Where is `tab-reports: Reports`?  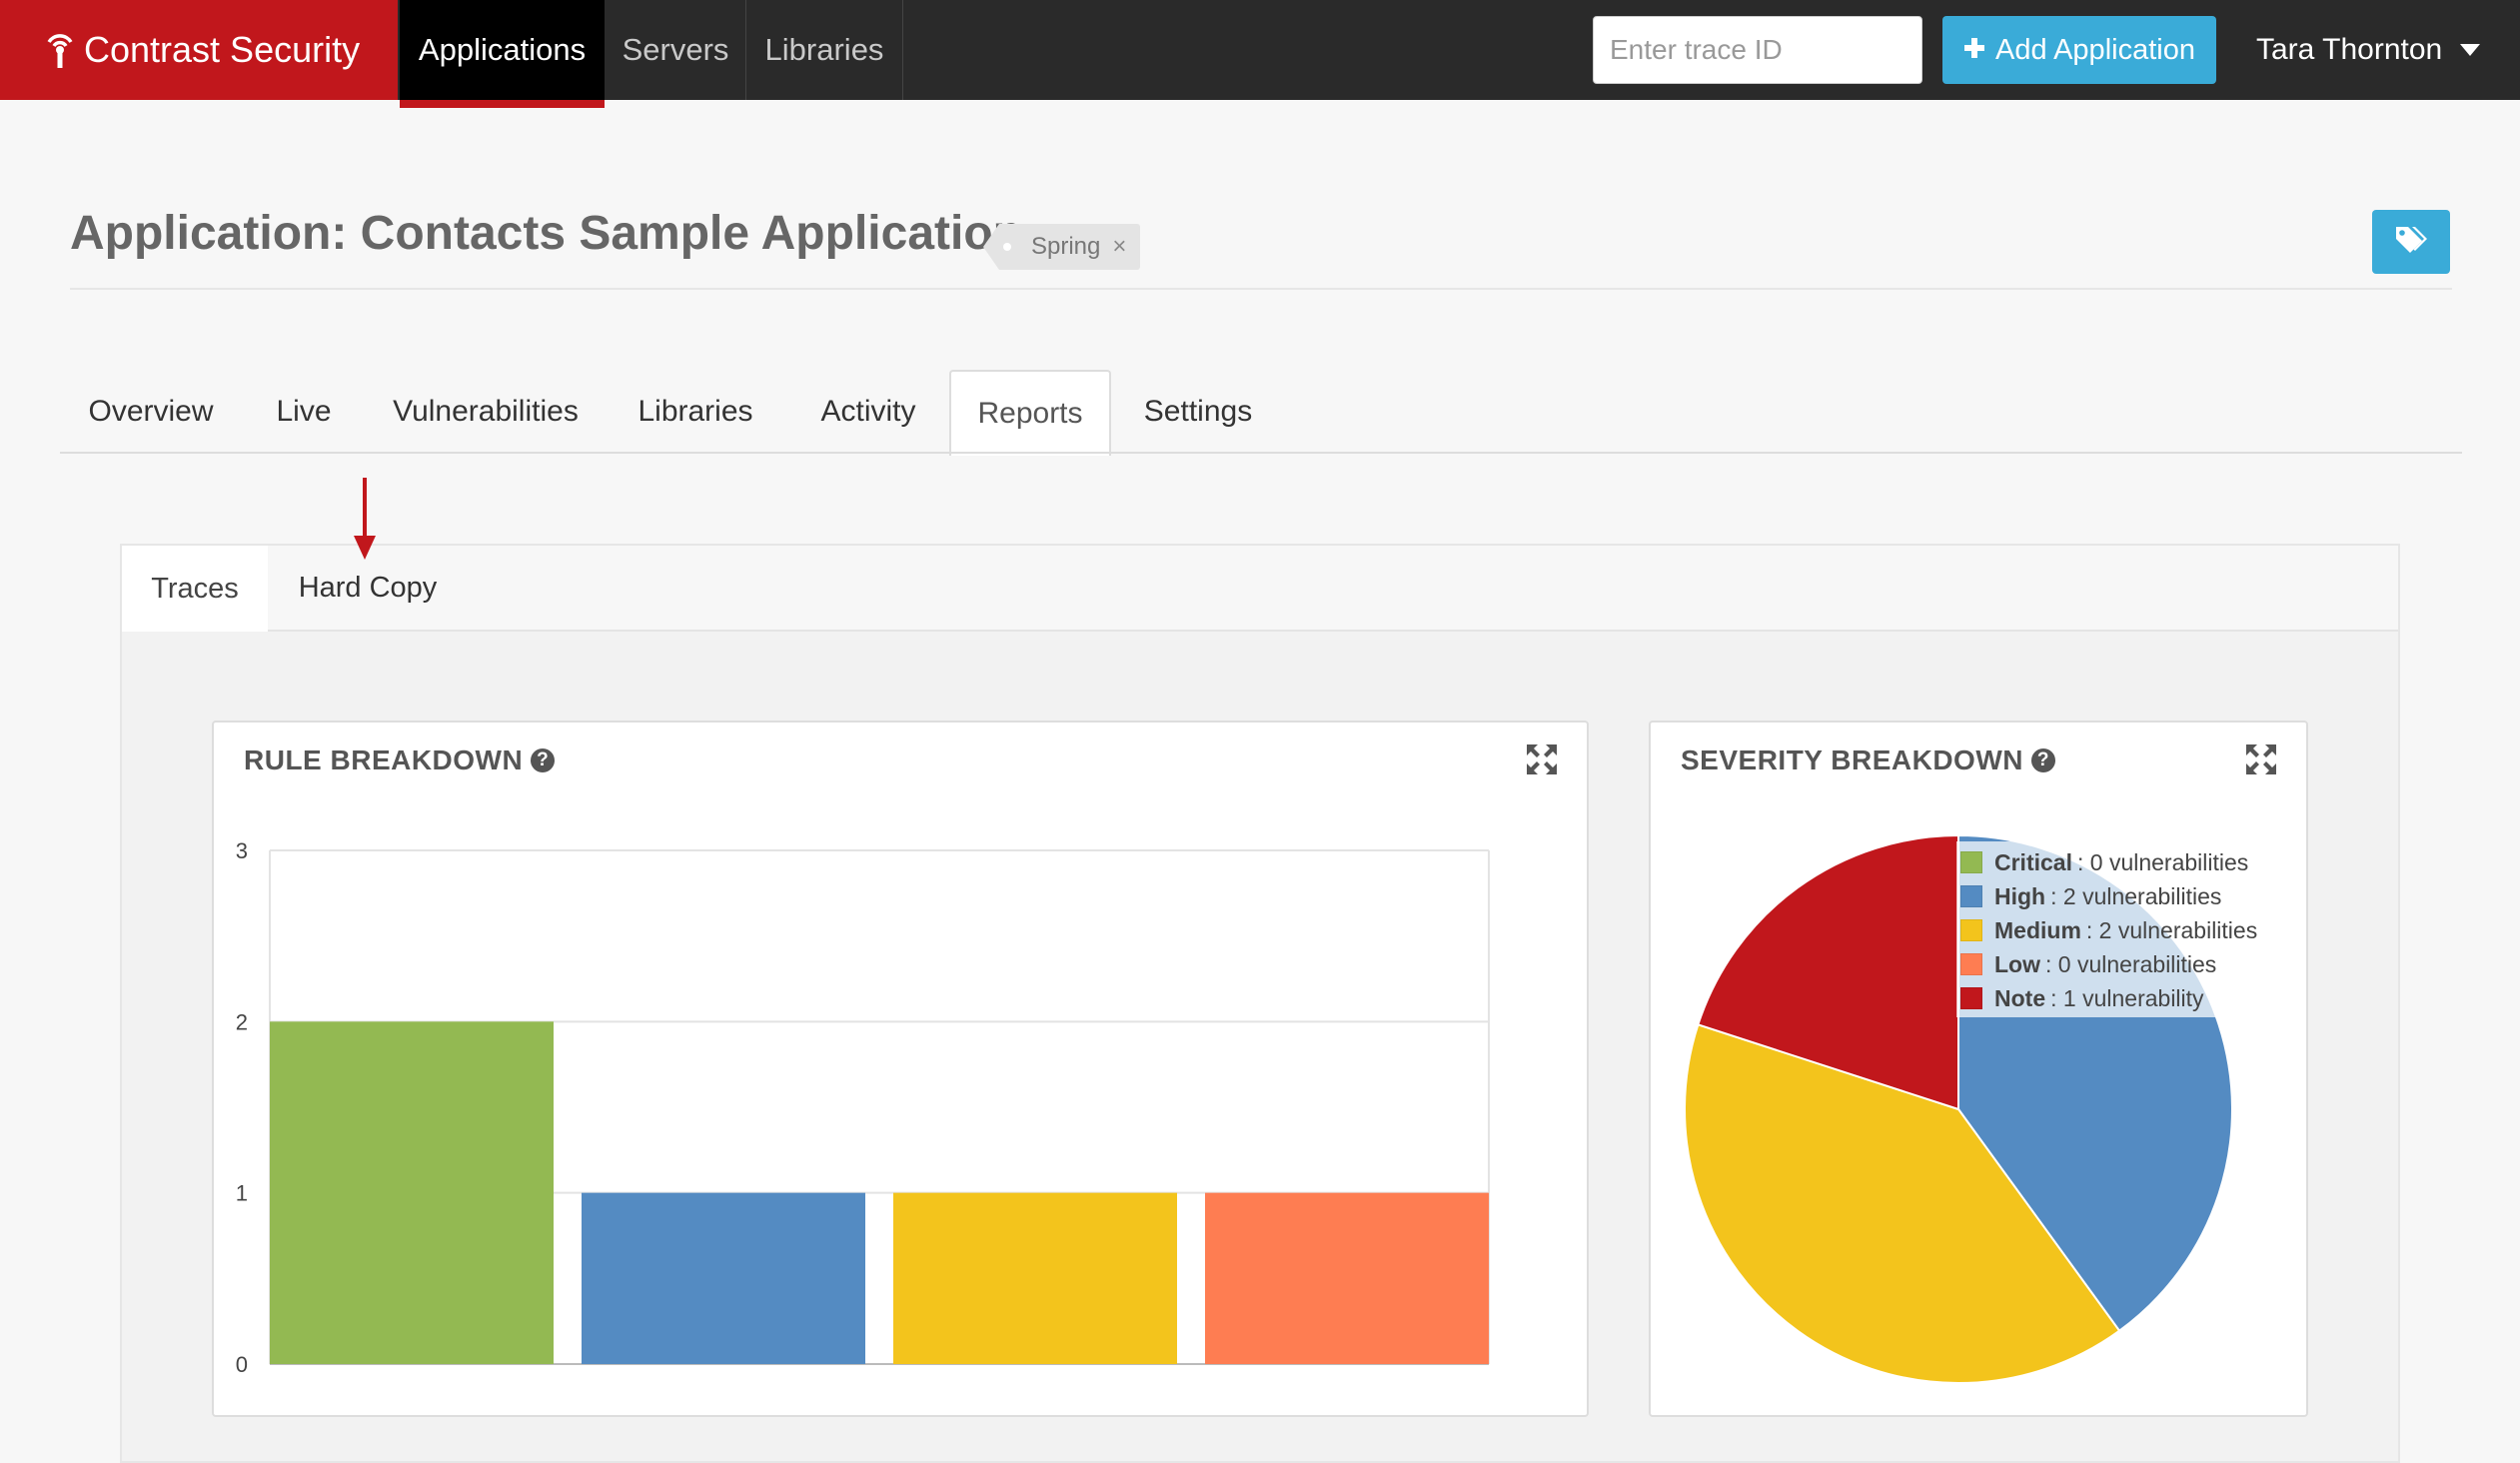 tab-reports: Reports is located at coordinates (1030, 413).